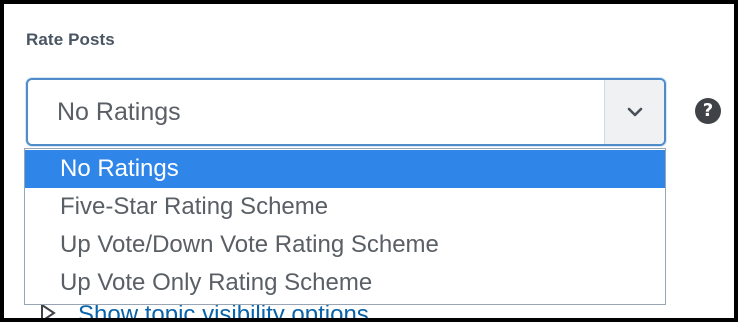 The height and width of the screenshot is (322, 738). Describe the element at coordinates (708, 111) in the screenshot. I see `help-icon: ?` at that location.